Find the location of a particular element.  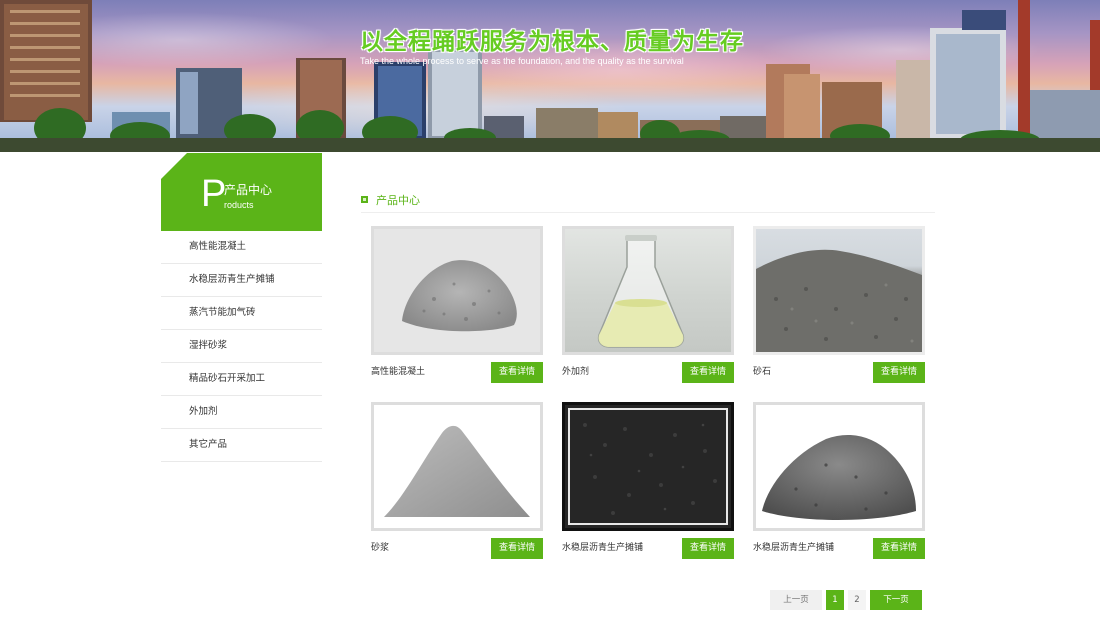

sidebar-header-letter: P is located at coordinates (214, 194).